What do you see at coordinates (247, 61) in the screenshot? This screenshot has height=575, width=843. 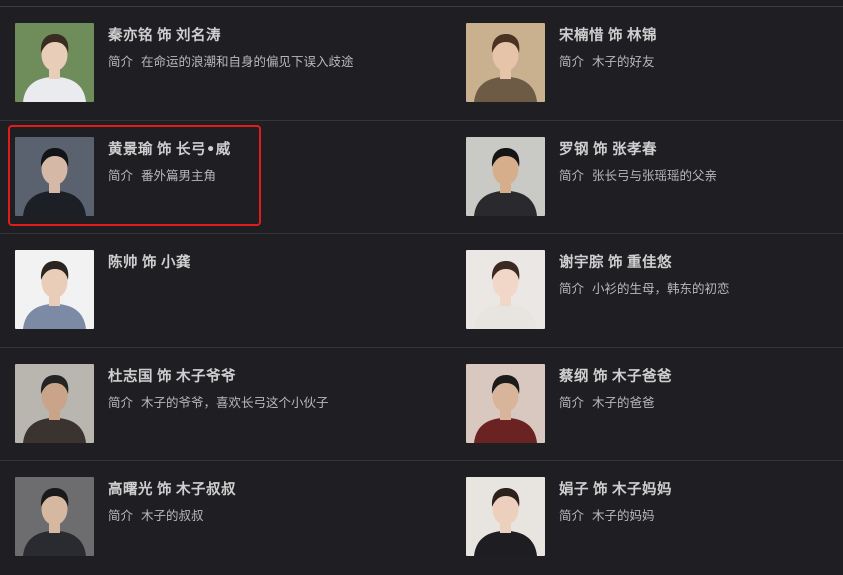 I see `intro-text: 在命运的浪潮和自身的偏见下误入歧途` at bounding box center [247, 61].